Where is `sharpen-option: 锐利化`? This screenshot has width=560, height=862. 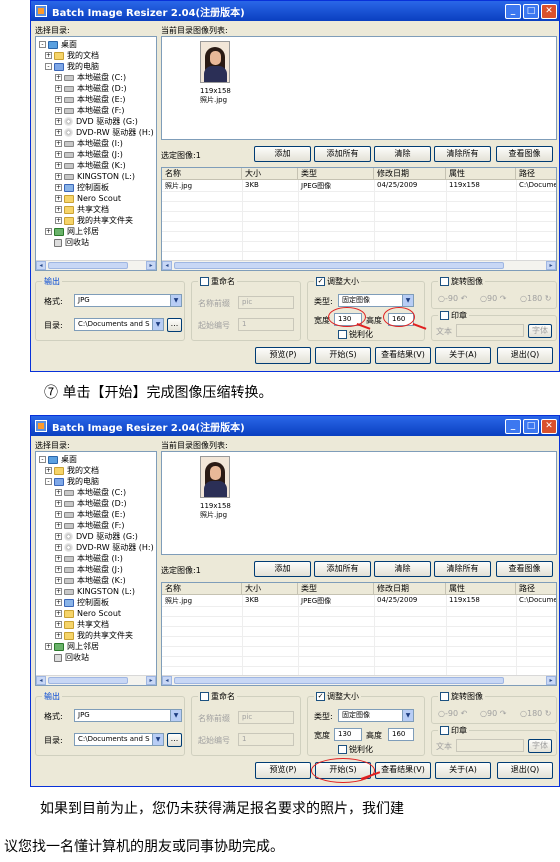
sharpen-option: 锐利化 is located at coordinates (355, 749).